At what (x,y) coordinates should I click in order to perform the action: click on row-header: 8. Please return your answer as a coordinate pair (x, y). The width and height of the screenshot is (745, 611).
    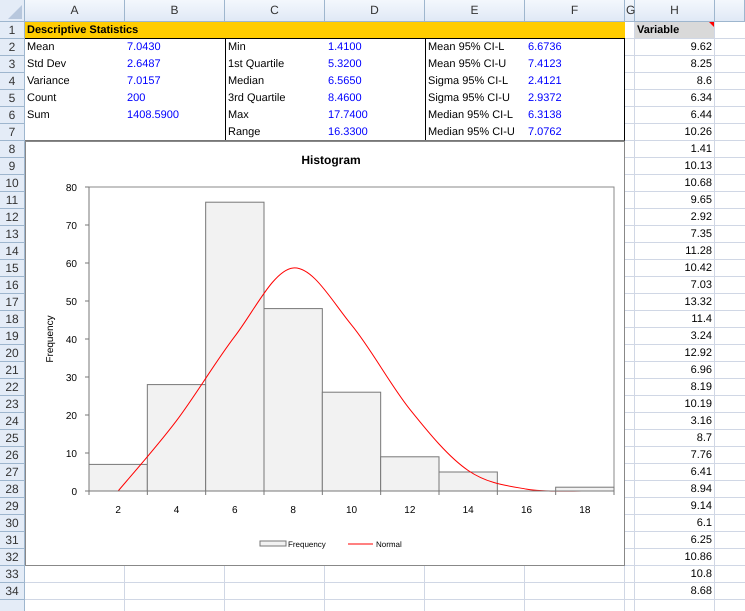
    Looking at the image, I should click on (12, 149).